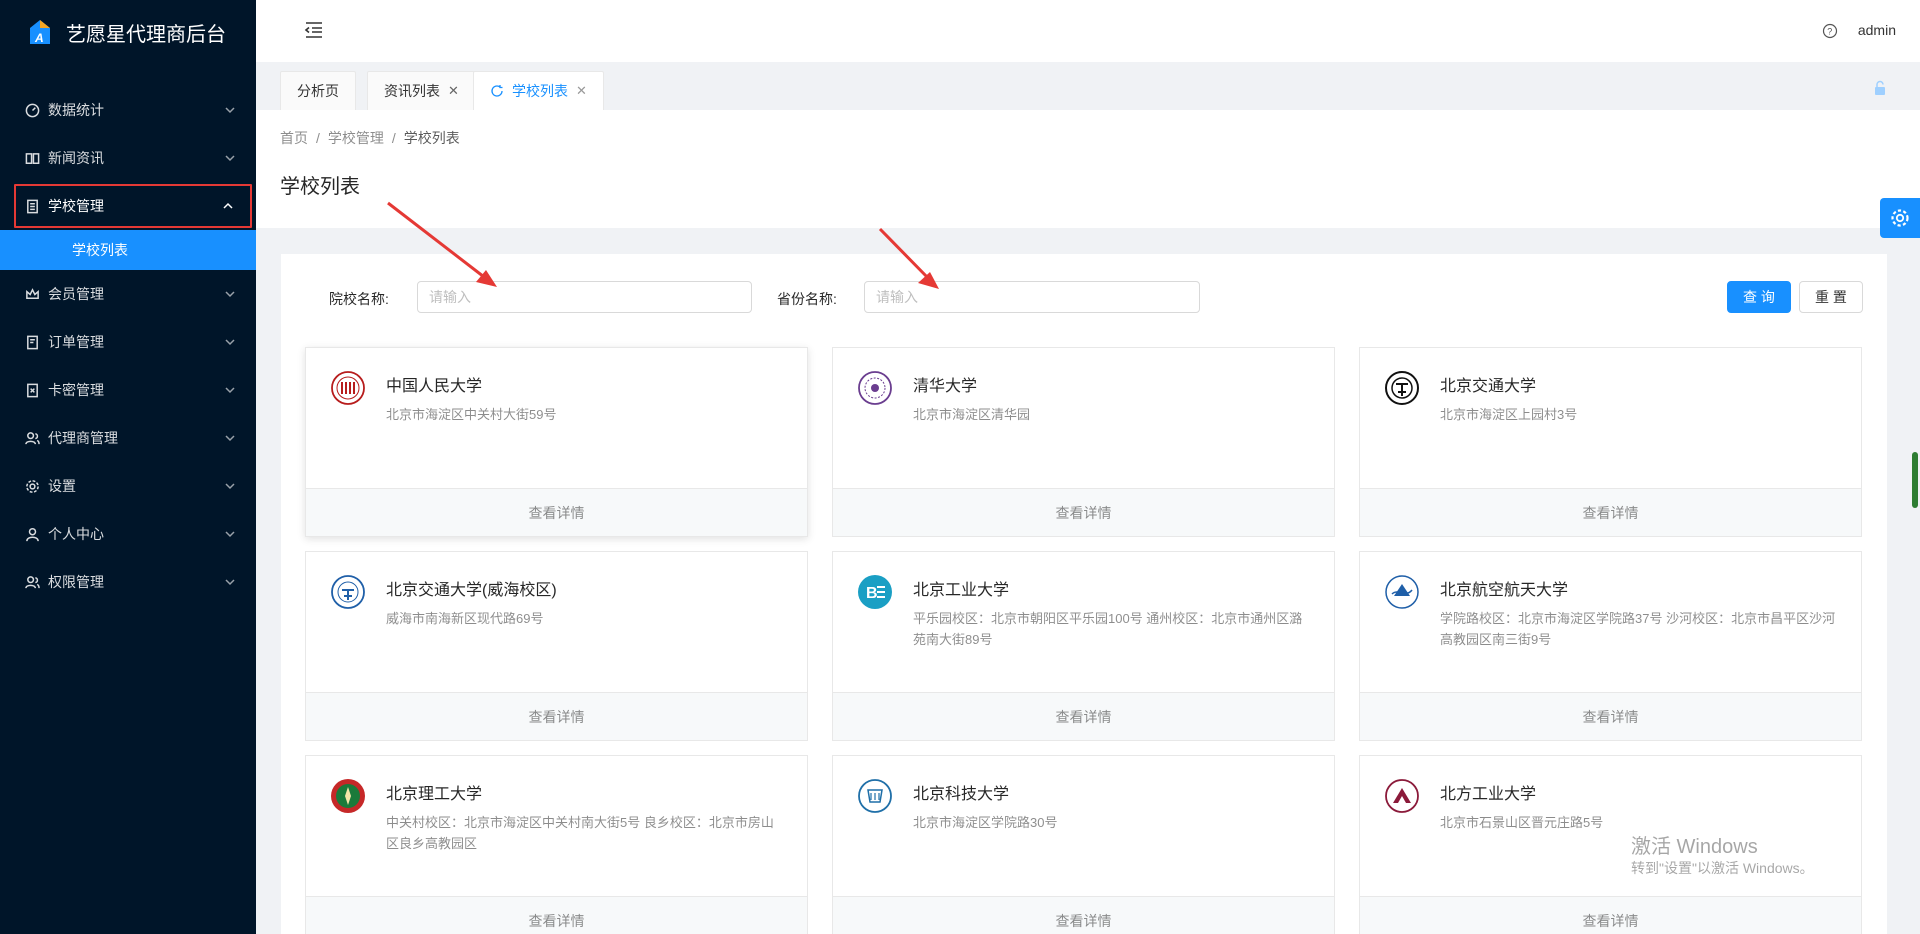 The image size is (1920, 934). Describe the element at coordinates (1831, 297) in the screenshot. I see `reset-button: 重 置` at that location.